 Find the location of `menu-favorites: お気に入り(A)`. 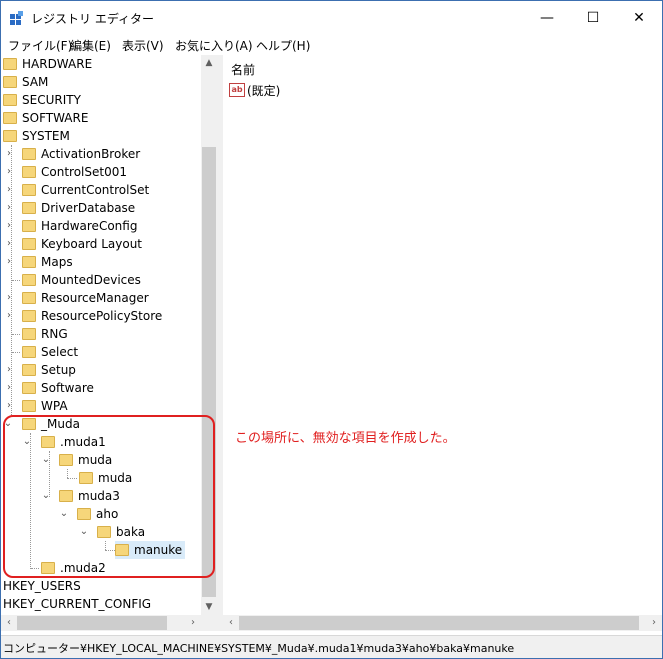

menu-favorites: お気に入り(A) is located at coordinates (214, 45).